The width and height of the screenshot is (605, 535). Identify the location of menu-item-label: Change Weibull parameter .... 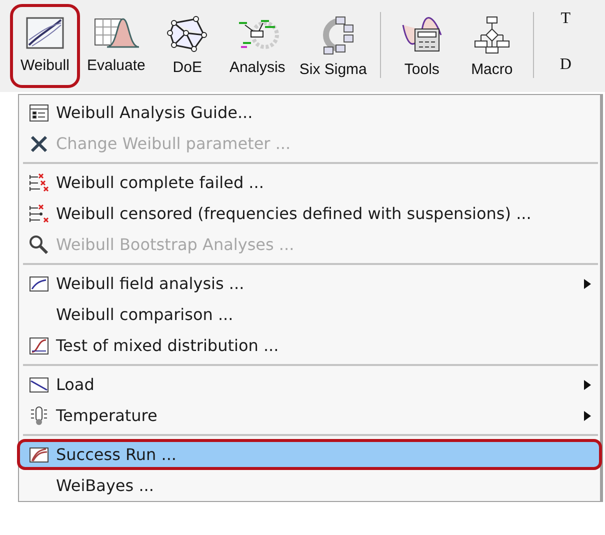
(174, 143).